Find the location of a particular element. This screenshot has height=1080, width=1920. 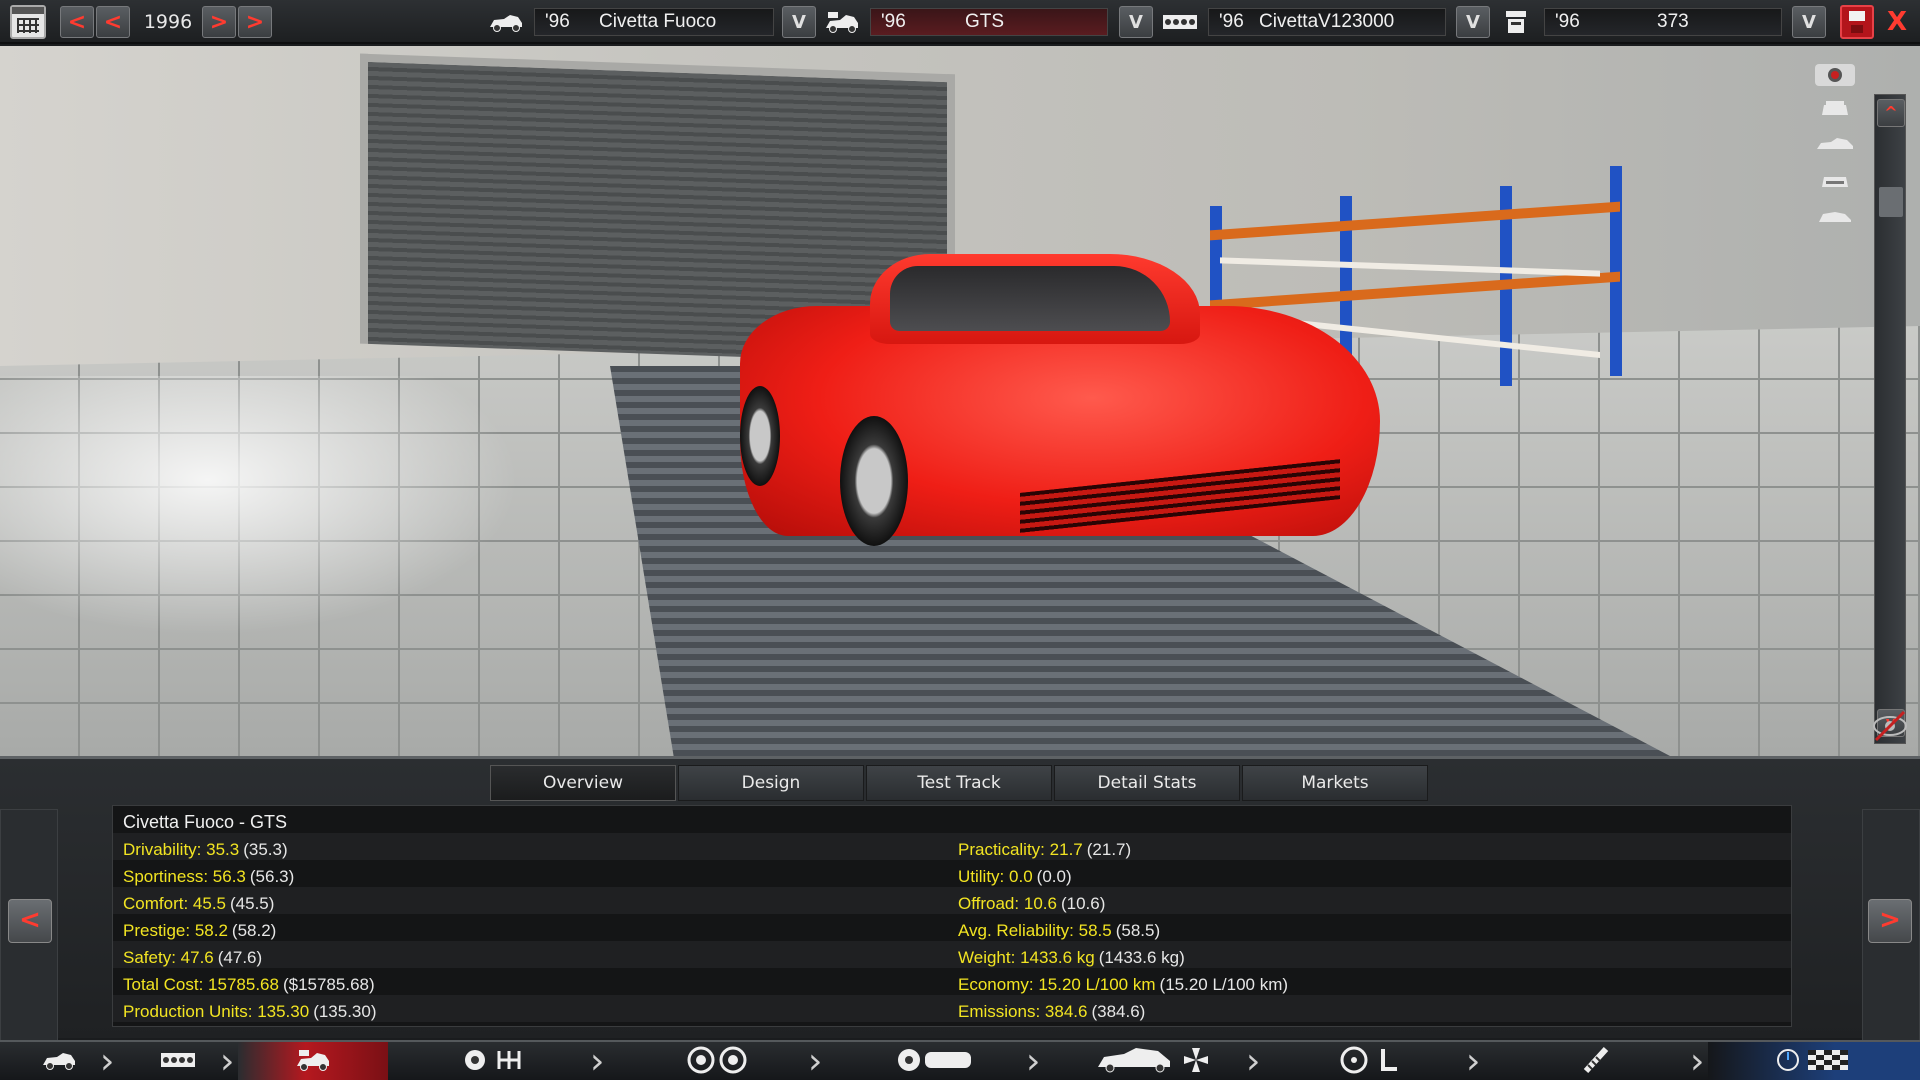

gearbox-icon is located at coordinates (498, 1062).